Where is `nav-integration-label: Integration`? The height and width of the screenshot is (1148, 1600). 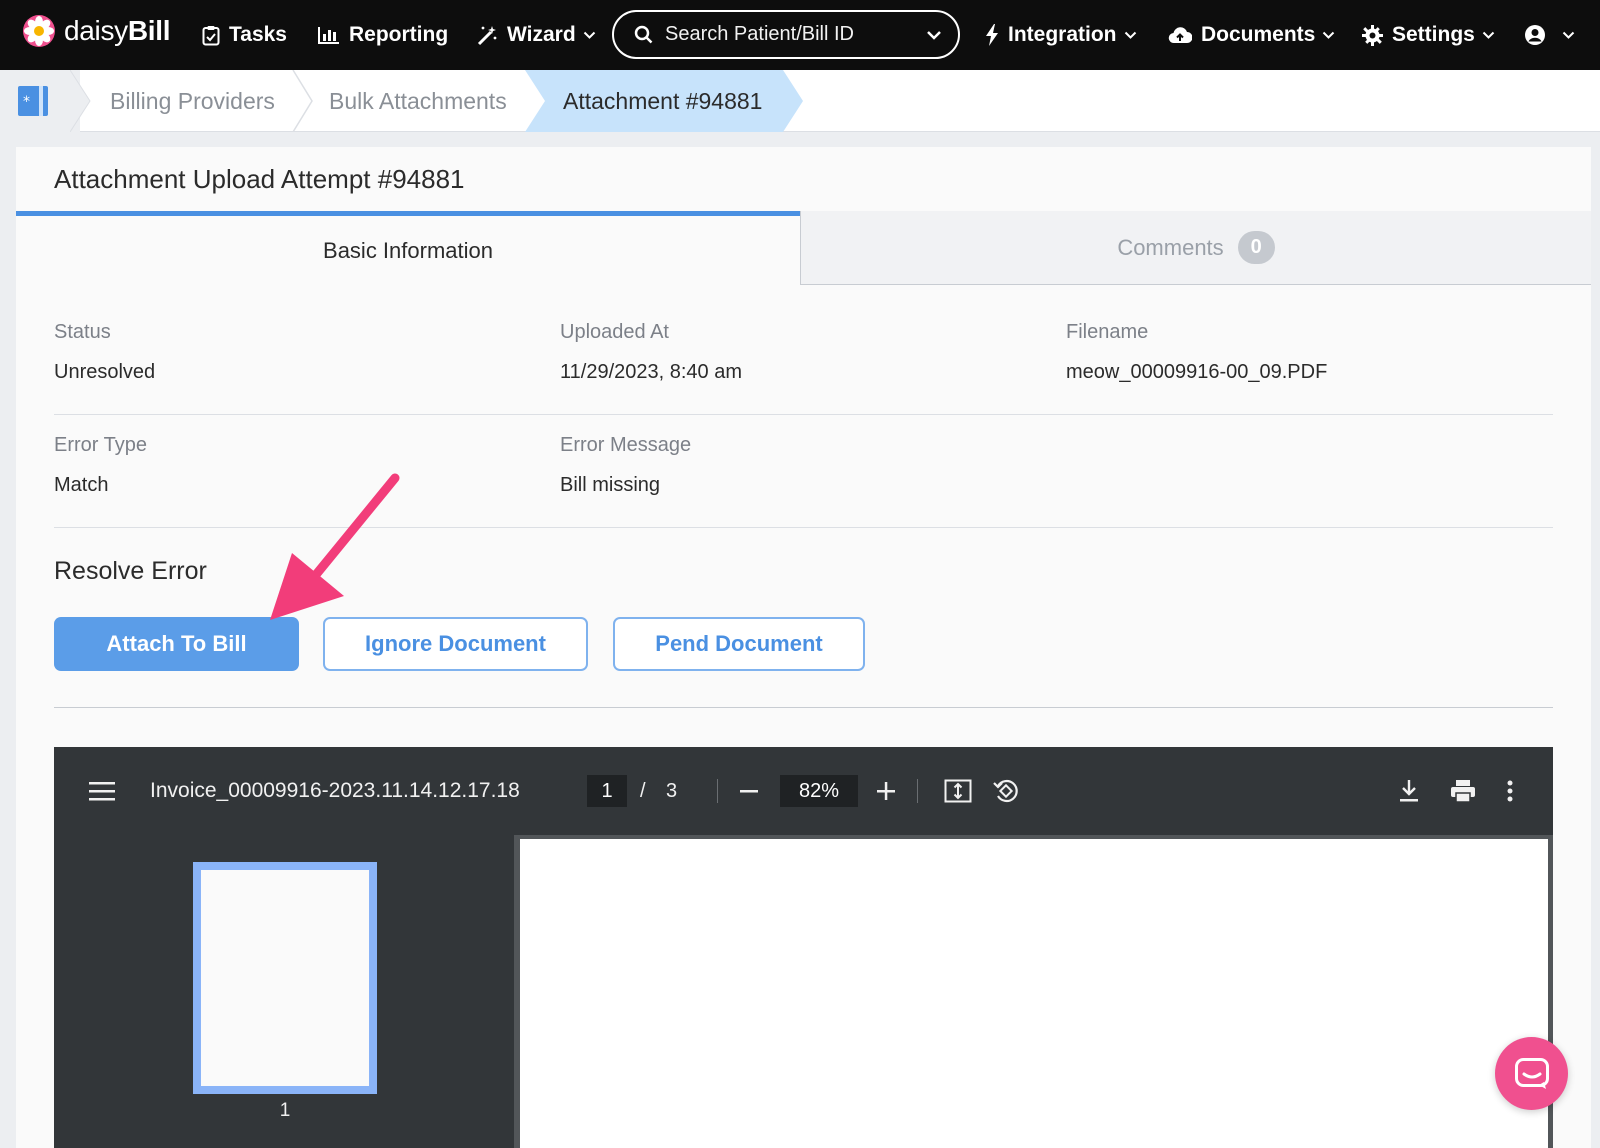
nav-integration-label: Integration is located at coordinates (1062, 34).